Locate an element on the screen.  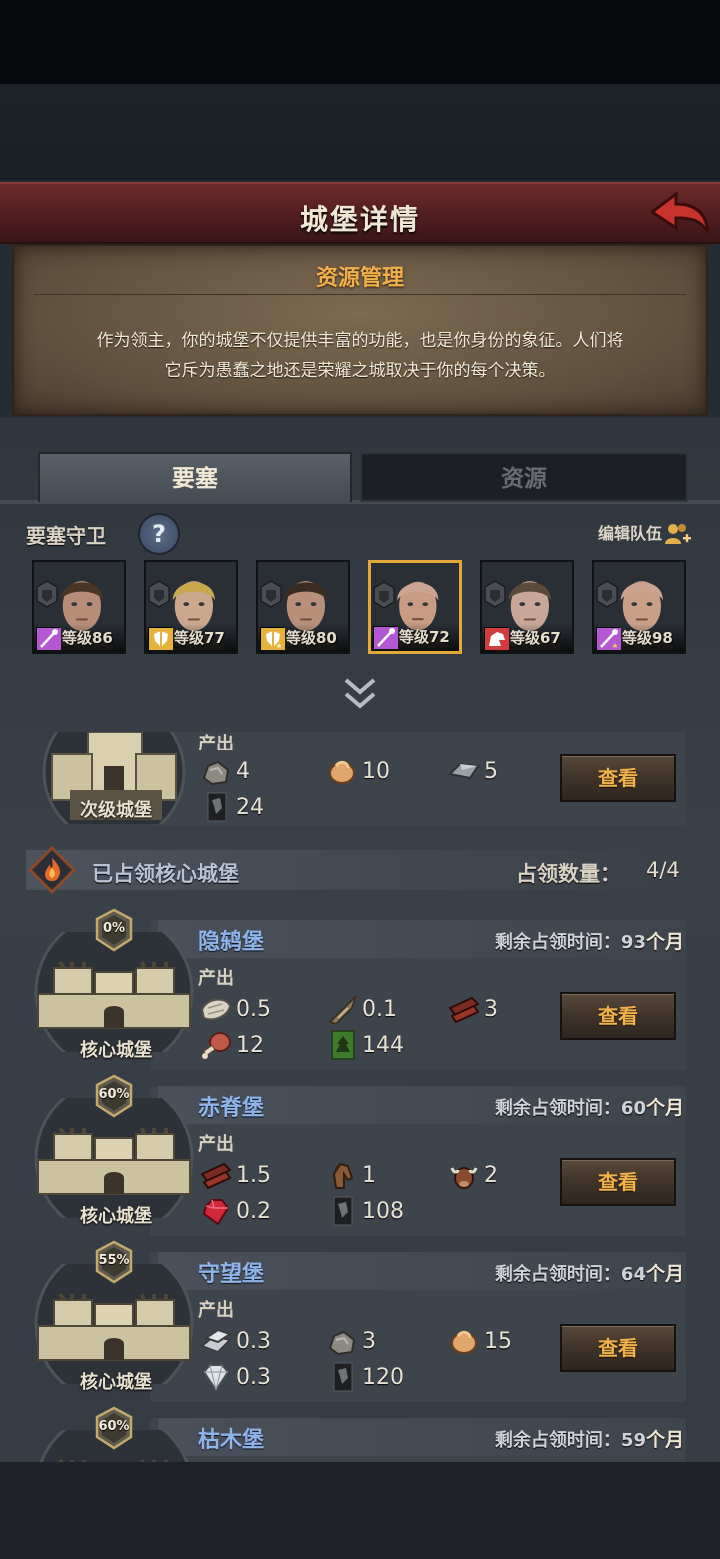
hero-level: 等级67 is located at coordinates (535, 638).